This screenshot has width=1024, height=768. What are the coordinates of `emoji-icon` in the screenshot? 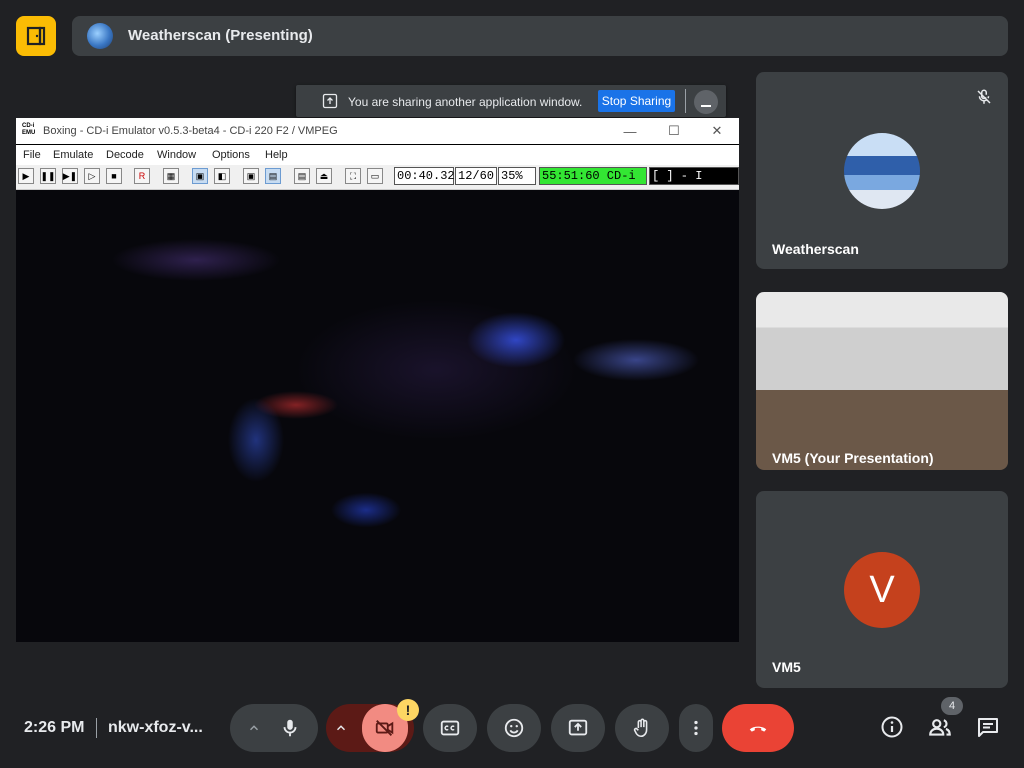 It's located at (514, 728).